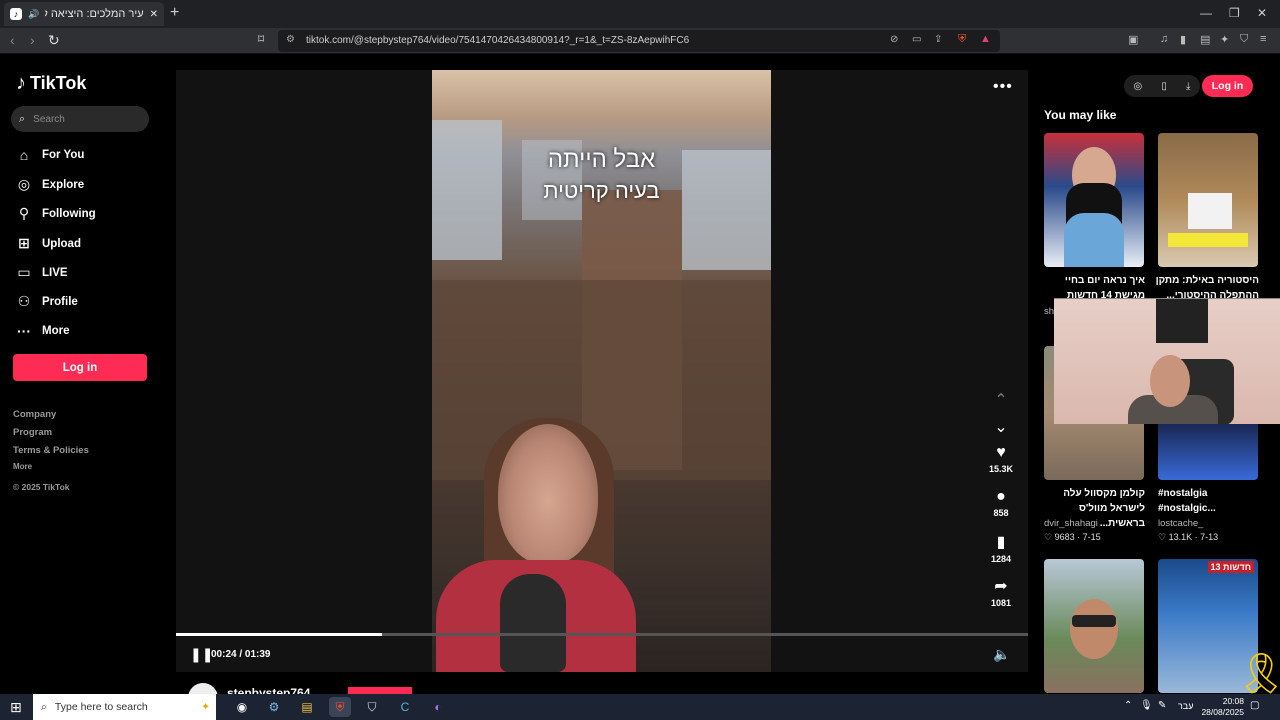  I want to click on sunglasses-icon, so click(1094, 621).